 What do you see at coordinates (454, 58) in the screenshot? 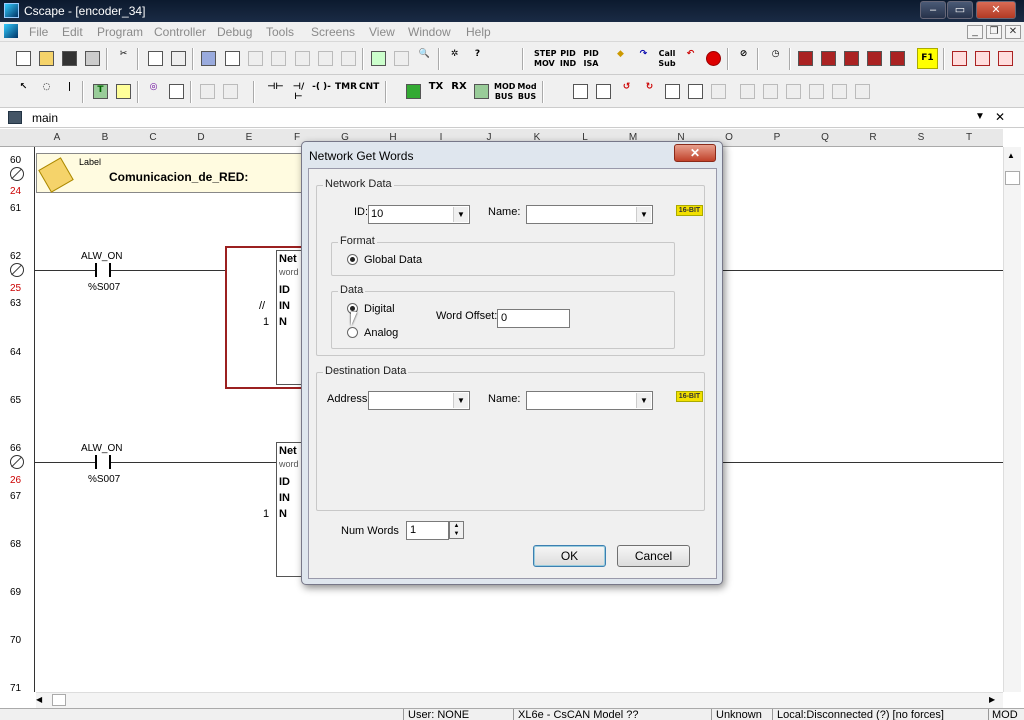
I see `debug-icon: ✲` at bounding box center [454, 58].